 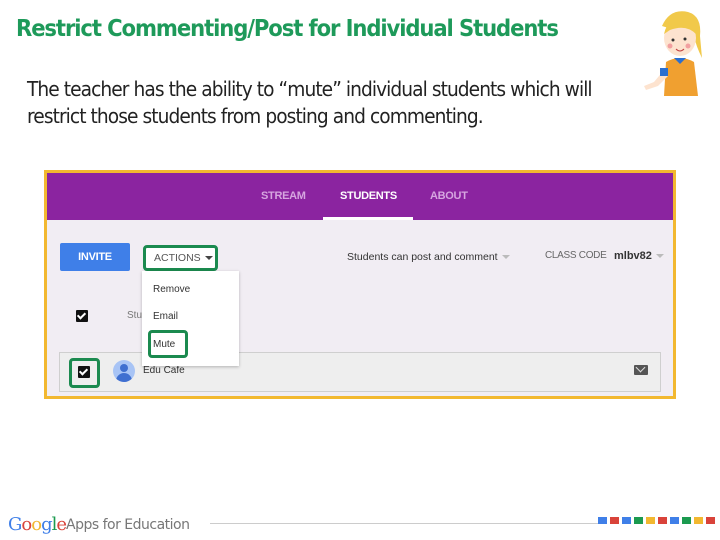 I want to click on logo-letter: e, so click(x=61, y=524).